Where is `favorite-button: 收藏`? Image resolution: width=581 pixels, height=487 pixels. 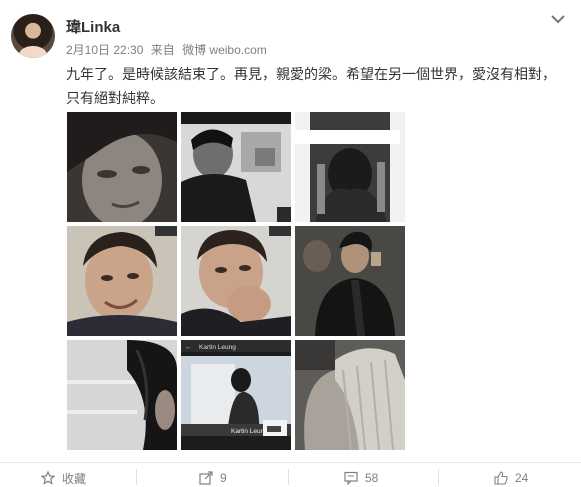
favorite-button: 收藏 is located at coordinates (63, 478).